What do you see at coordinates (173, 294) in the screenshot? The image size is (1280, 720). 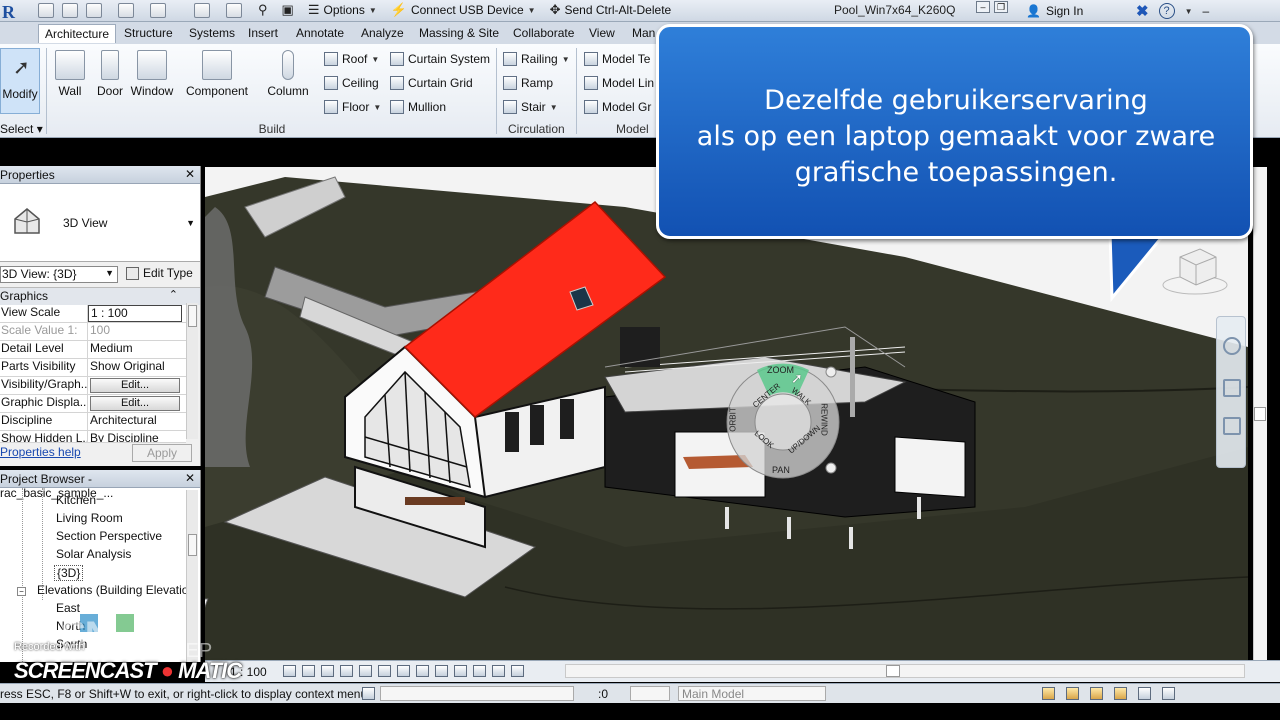 I see `collapse-icon: ⌃` at bounding box center [173, 294].